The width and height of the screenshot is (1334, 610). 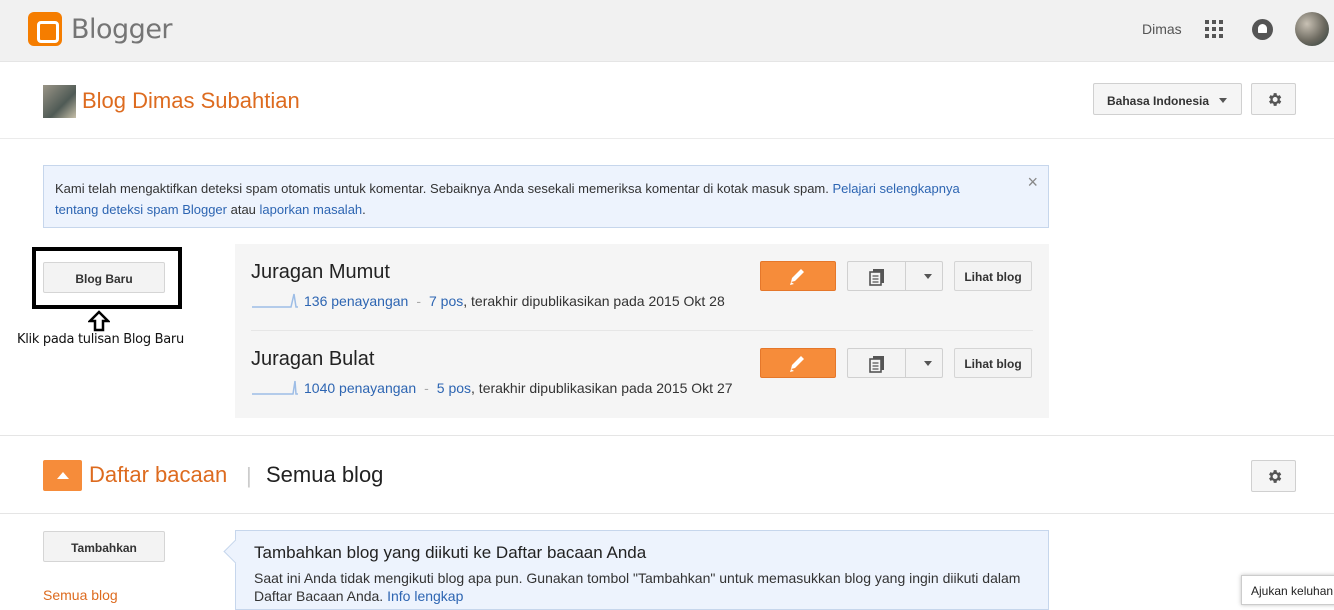 I want to click on blog-avatar, so click(x=59, y=101).